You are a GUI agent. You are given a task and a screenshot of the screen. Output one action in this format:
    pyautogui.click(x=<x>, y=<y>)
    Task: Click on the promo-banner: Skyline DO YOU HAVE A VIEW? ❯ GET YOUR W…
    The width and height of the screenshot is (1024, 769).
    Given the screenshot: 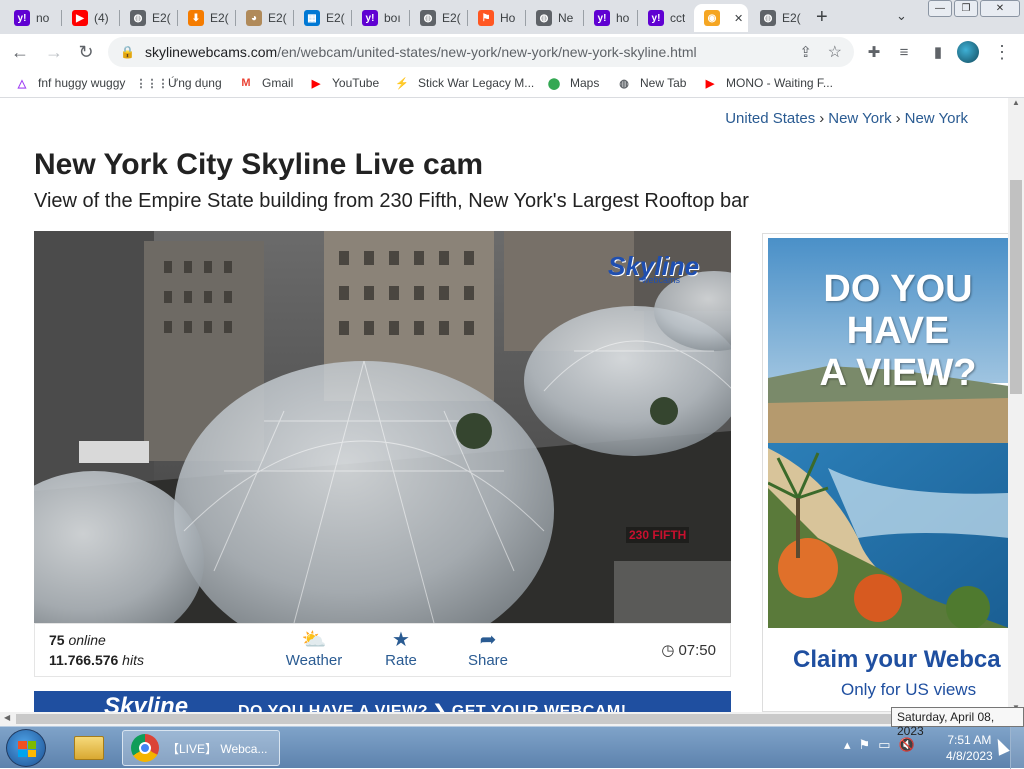 What is the action you would take?
    pyautogui.click(x=382, y=701)
    